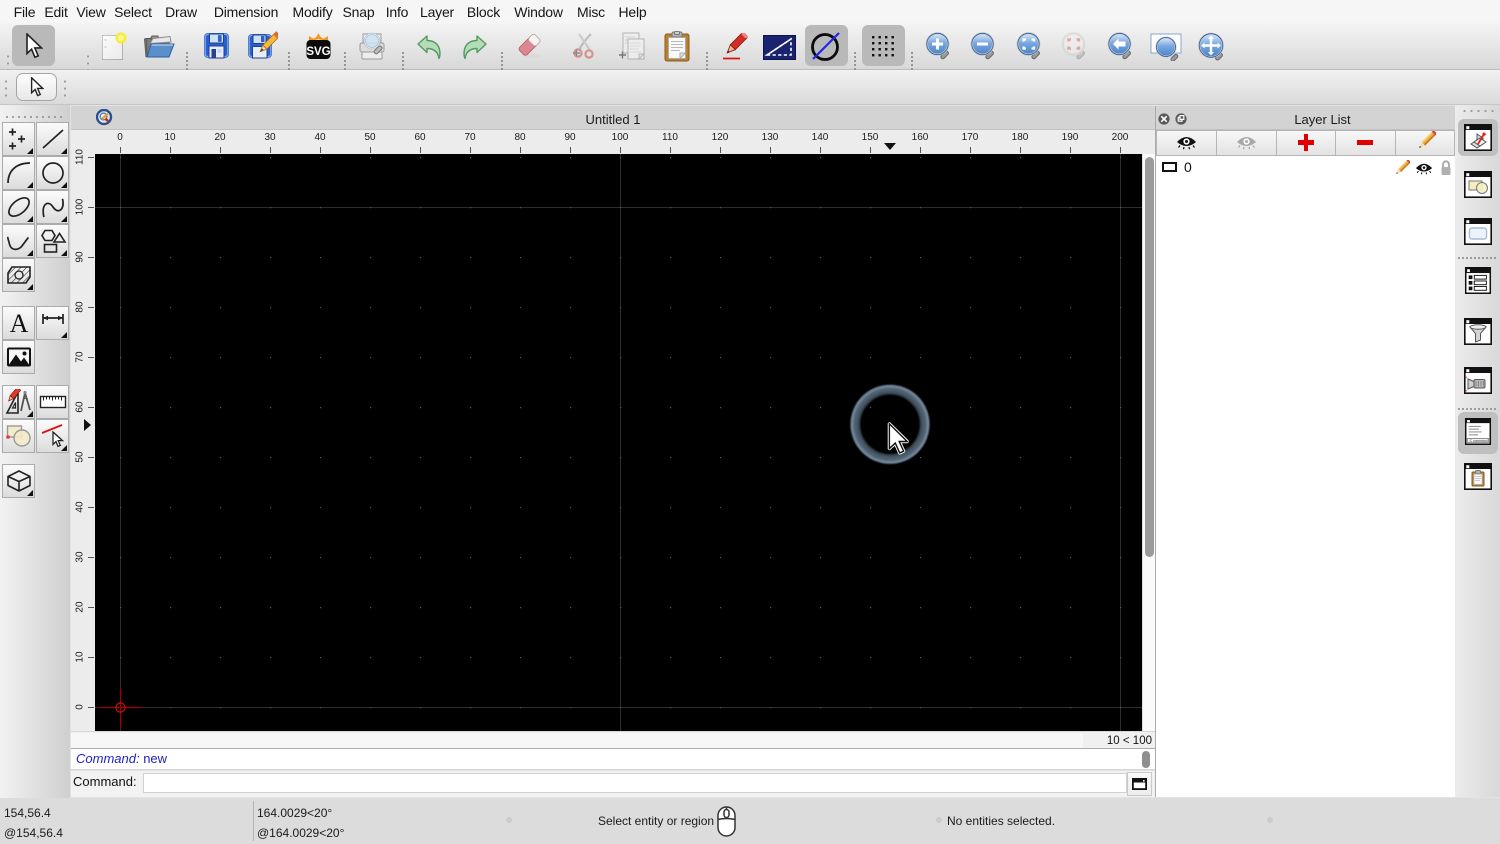  Describe the element at coordinates (1479, 441) in the screenshot. I see `svg-text: C command` at that location.